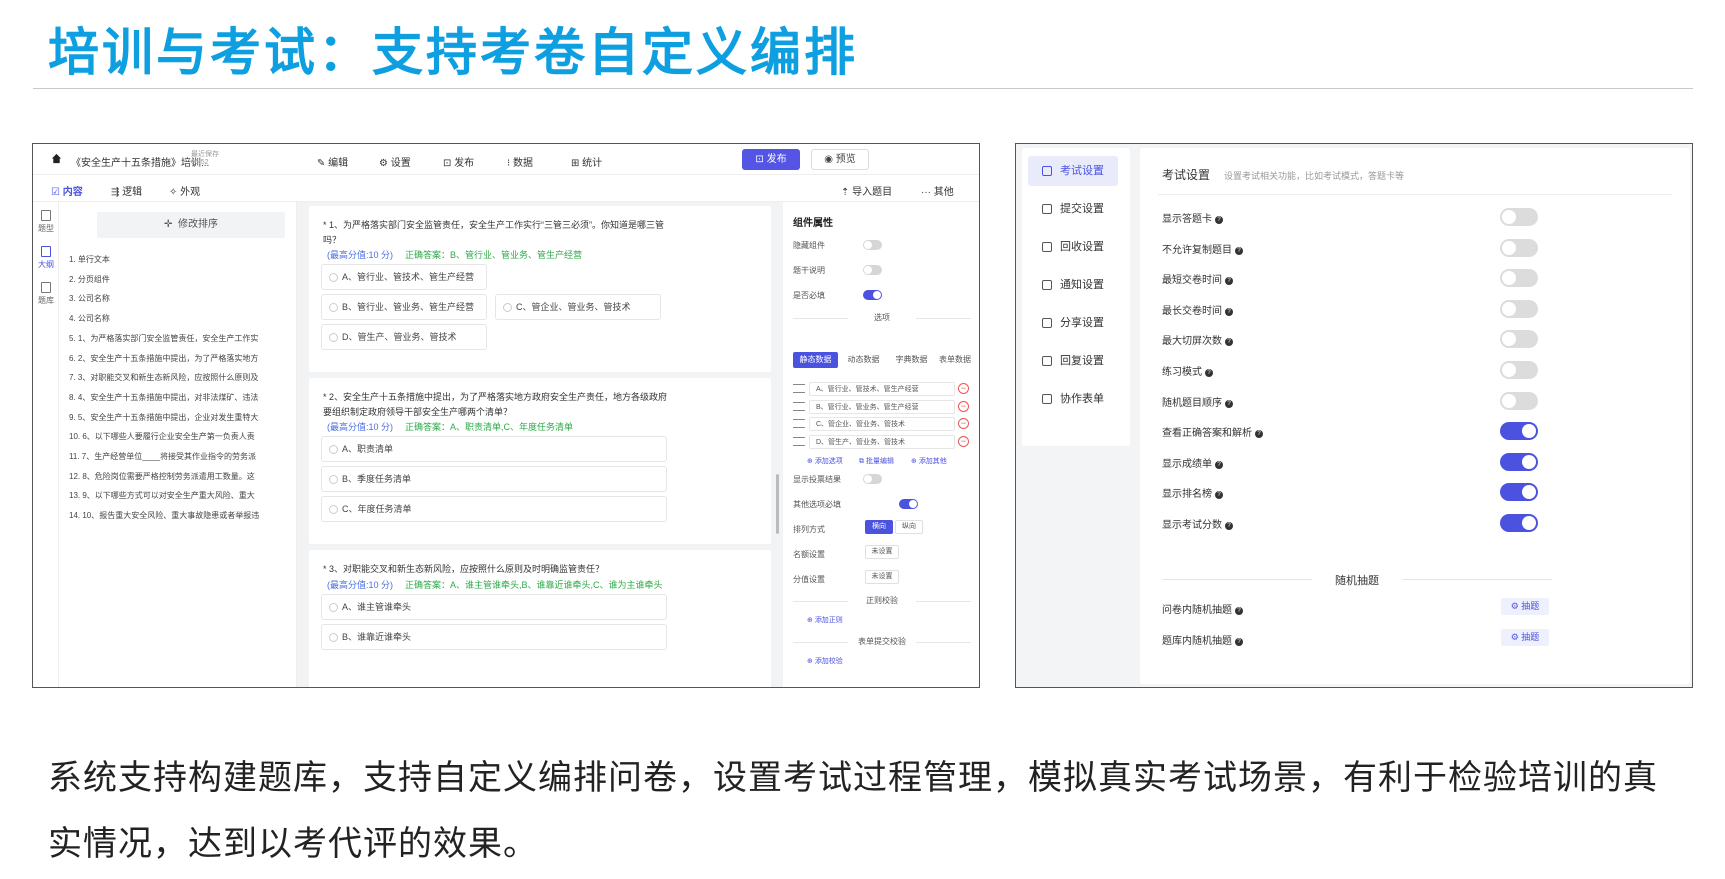 The image size is (1725, 879). I want to click on add-option-link: ⊕ 添加选项, so click(825, 461).